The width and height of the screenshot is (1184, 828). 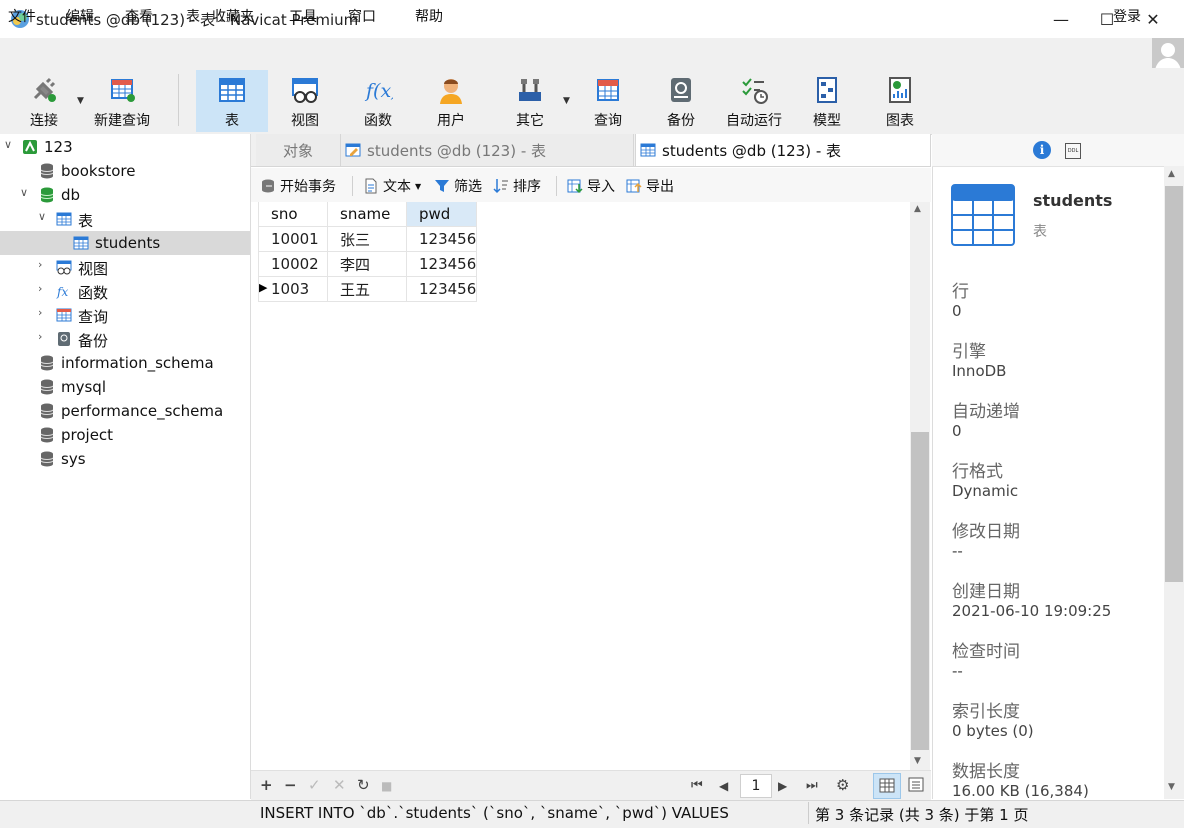 I want to click on automation-button: 自动运行, so click(x=754, y=101).